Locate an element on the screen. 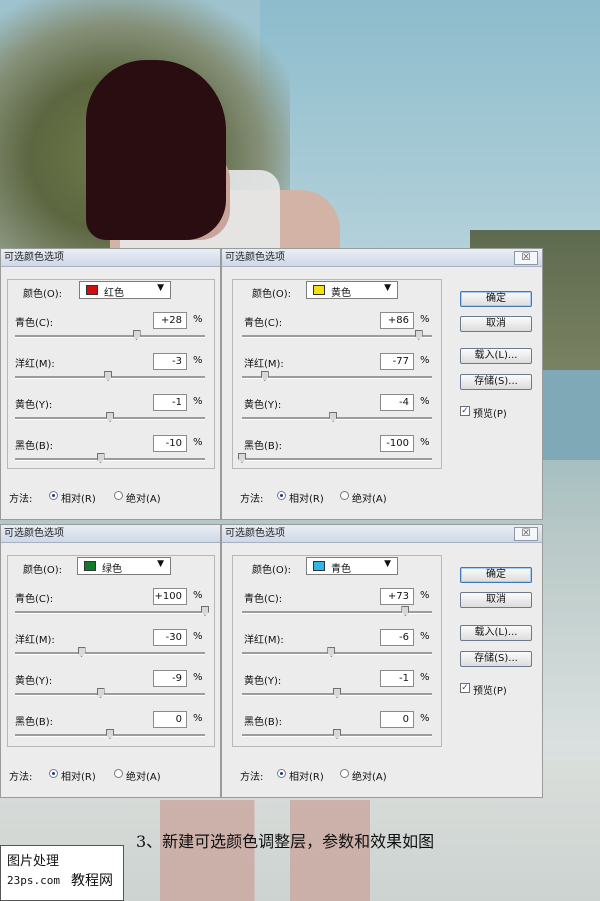 This screenshot has height=901, width=600. color-dropdown: 黄色 ▼ is located at coordinates (352, 290).